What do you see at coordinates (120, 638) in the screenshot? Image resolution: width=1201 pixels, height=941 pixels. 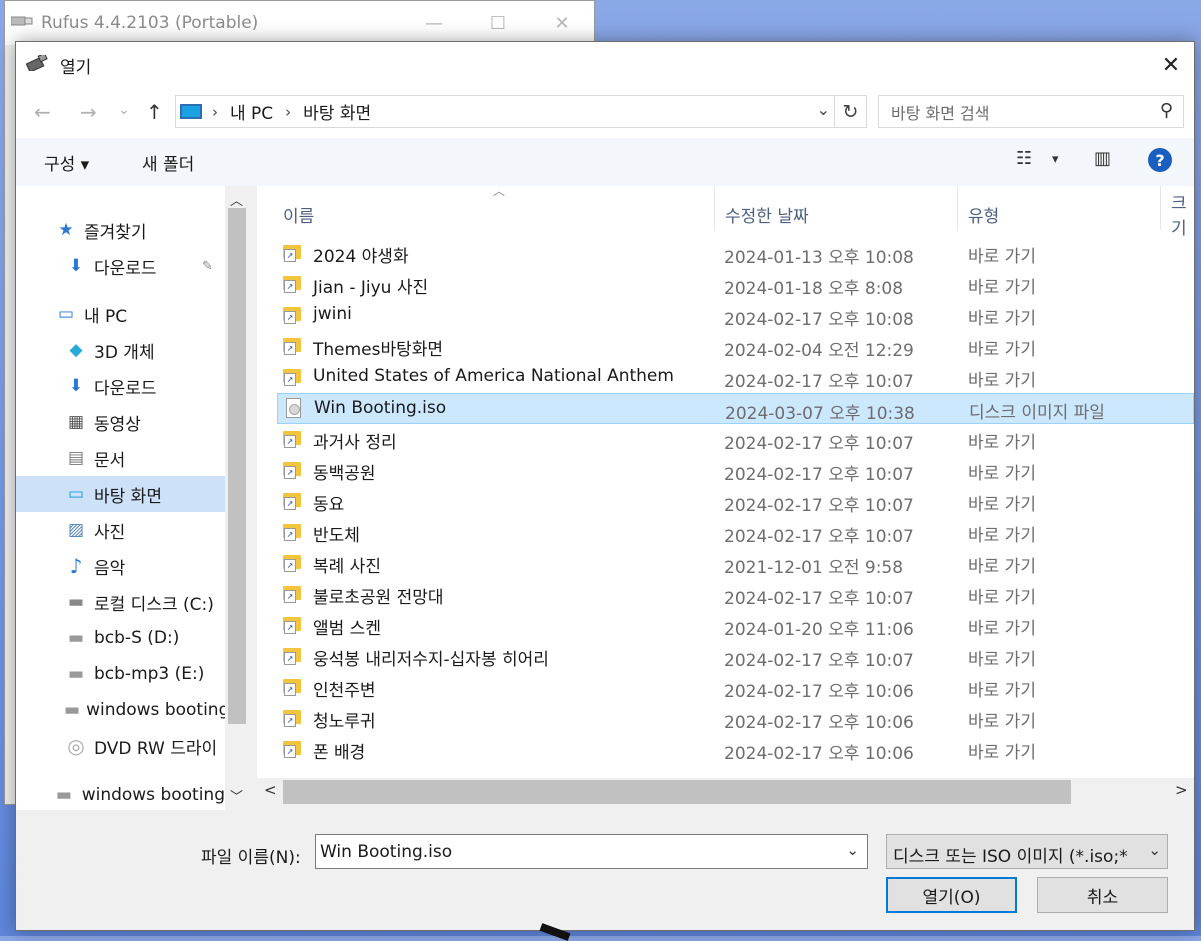 I see `nav-item-drive-d: ▬ bcb-S (D:)` at bounding box center [120, 638].